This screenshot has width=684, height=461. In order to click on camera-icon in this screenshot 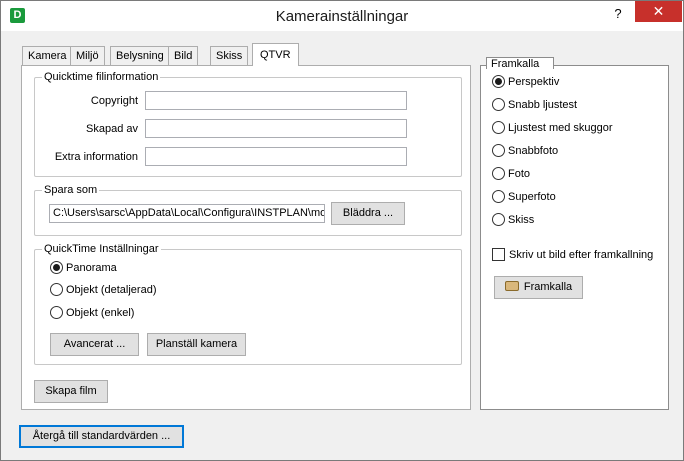, I will do `click(511, 286)`.